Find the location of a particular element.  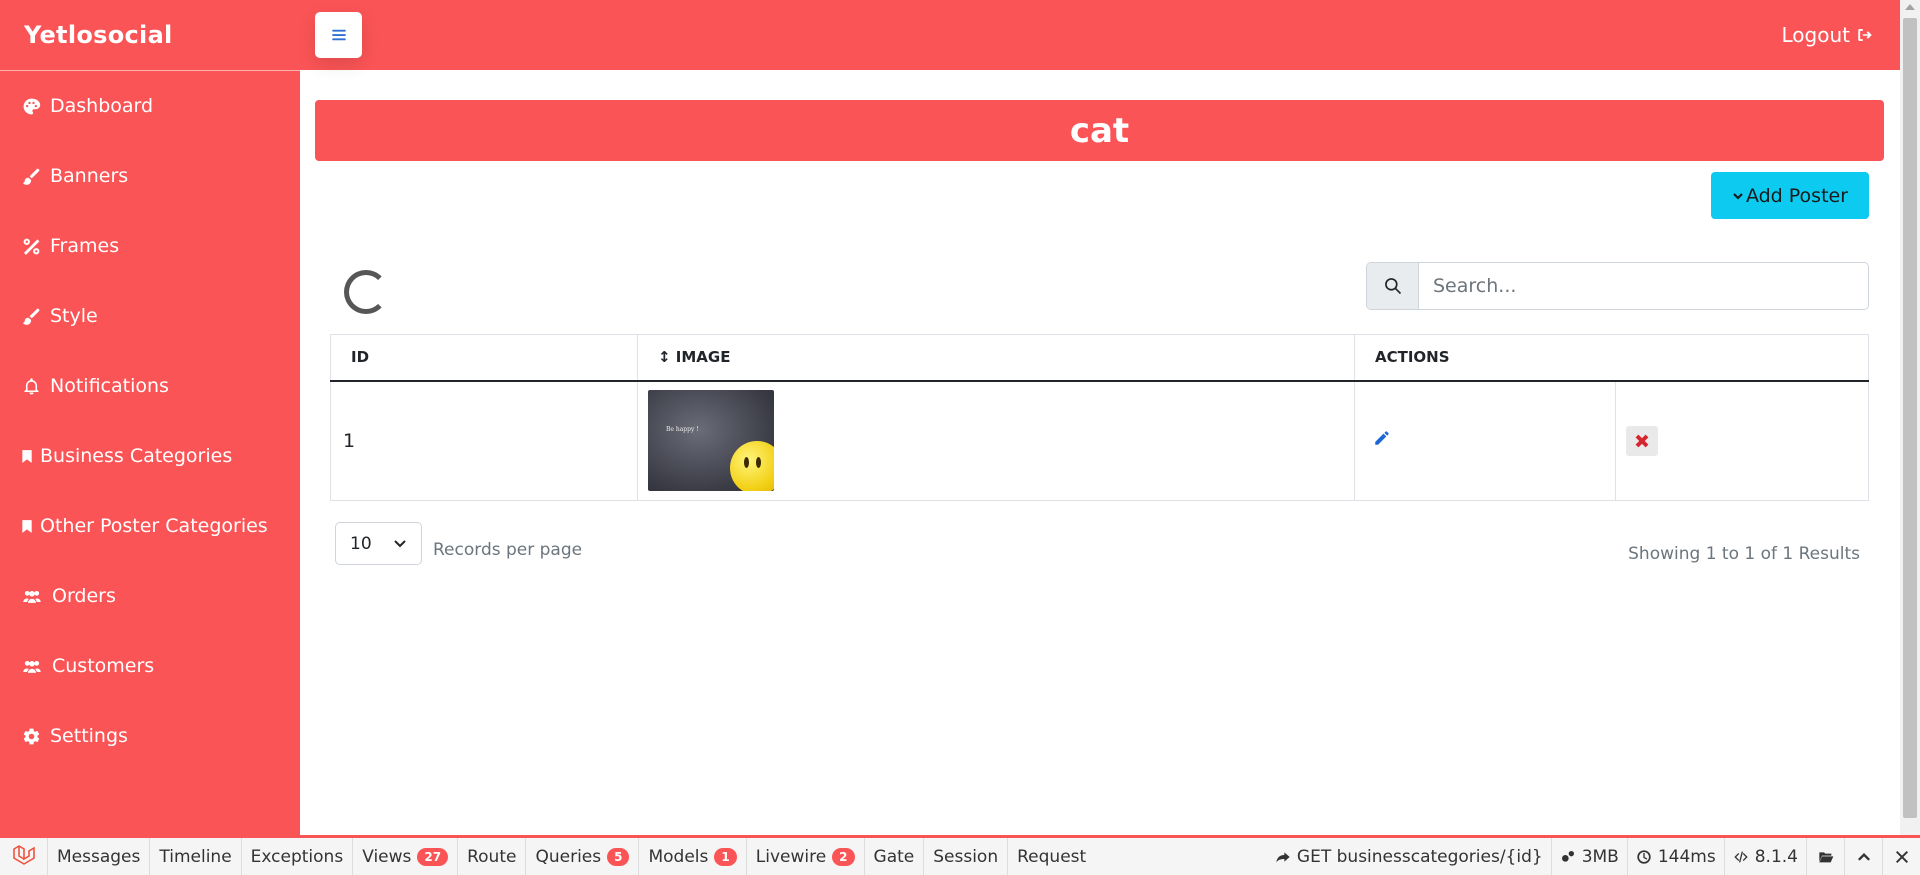

debugbar-route: GET businesscategories/{id} is located at coordinates (1409, 856).